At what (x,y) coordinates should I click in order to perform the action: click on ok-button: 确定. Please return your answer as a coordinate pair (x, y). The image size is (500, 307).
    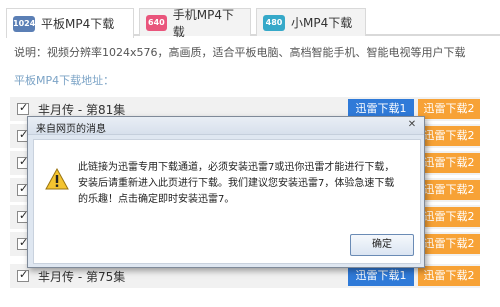
    Looking at the image, I should click on (382, 245).